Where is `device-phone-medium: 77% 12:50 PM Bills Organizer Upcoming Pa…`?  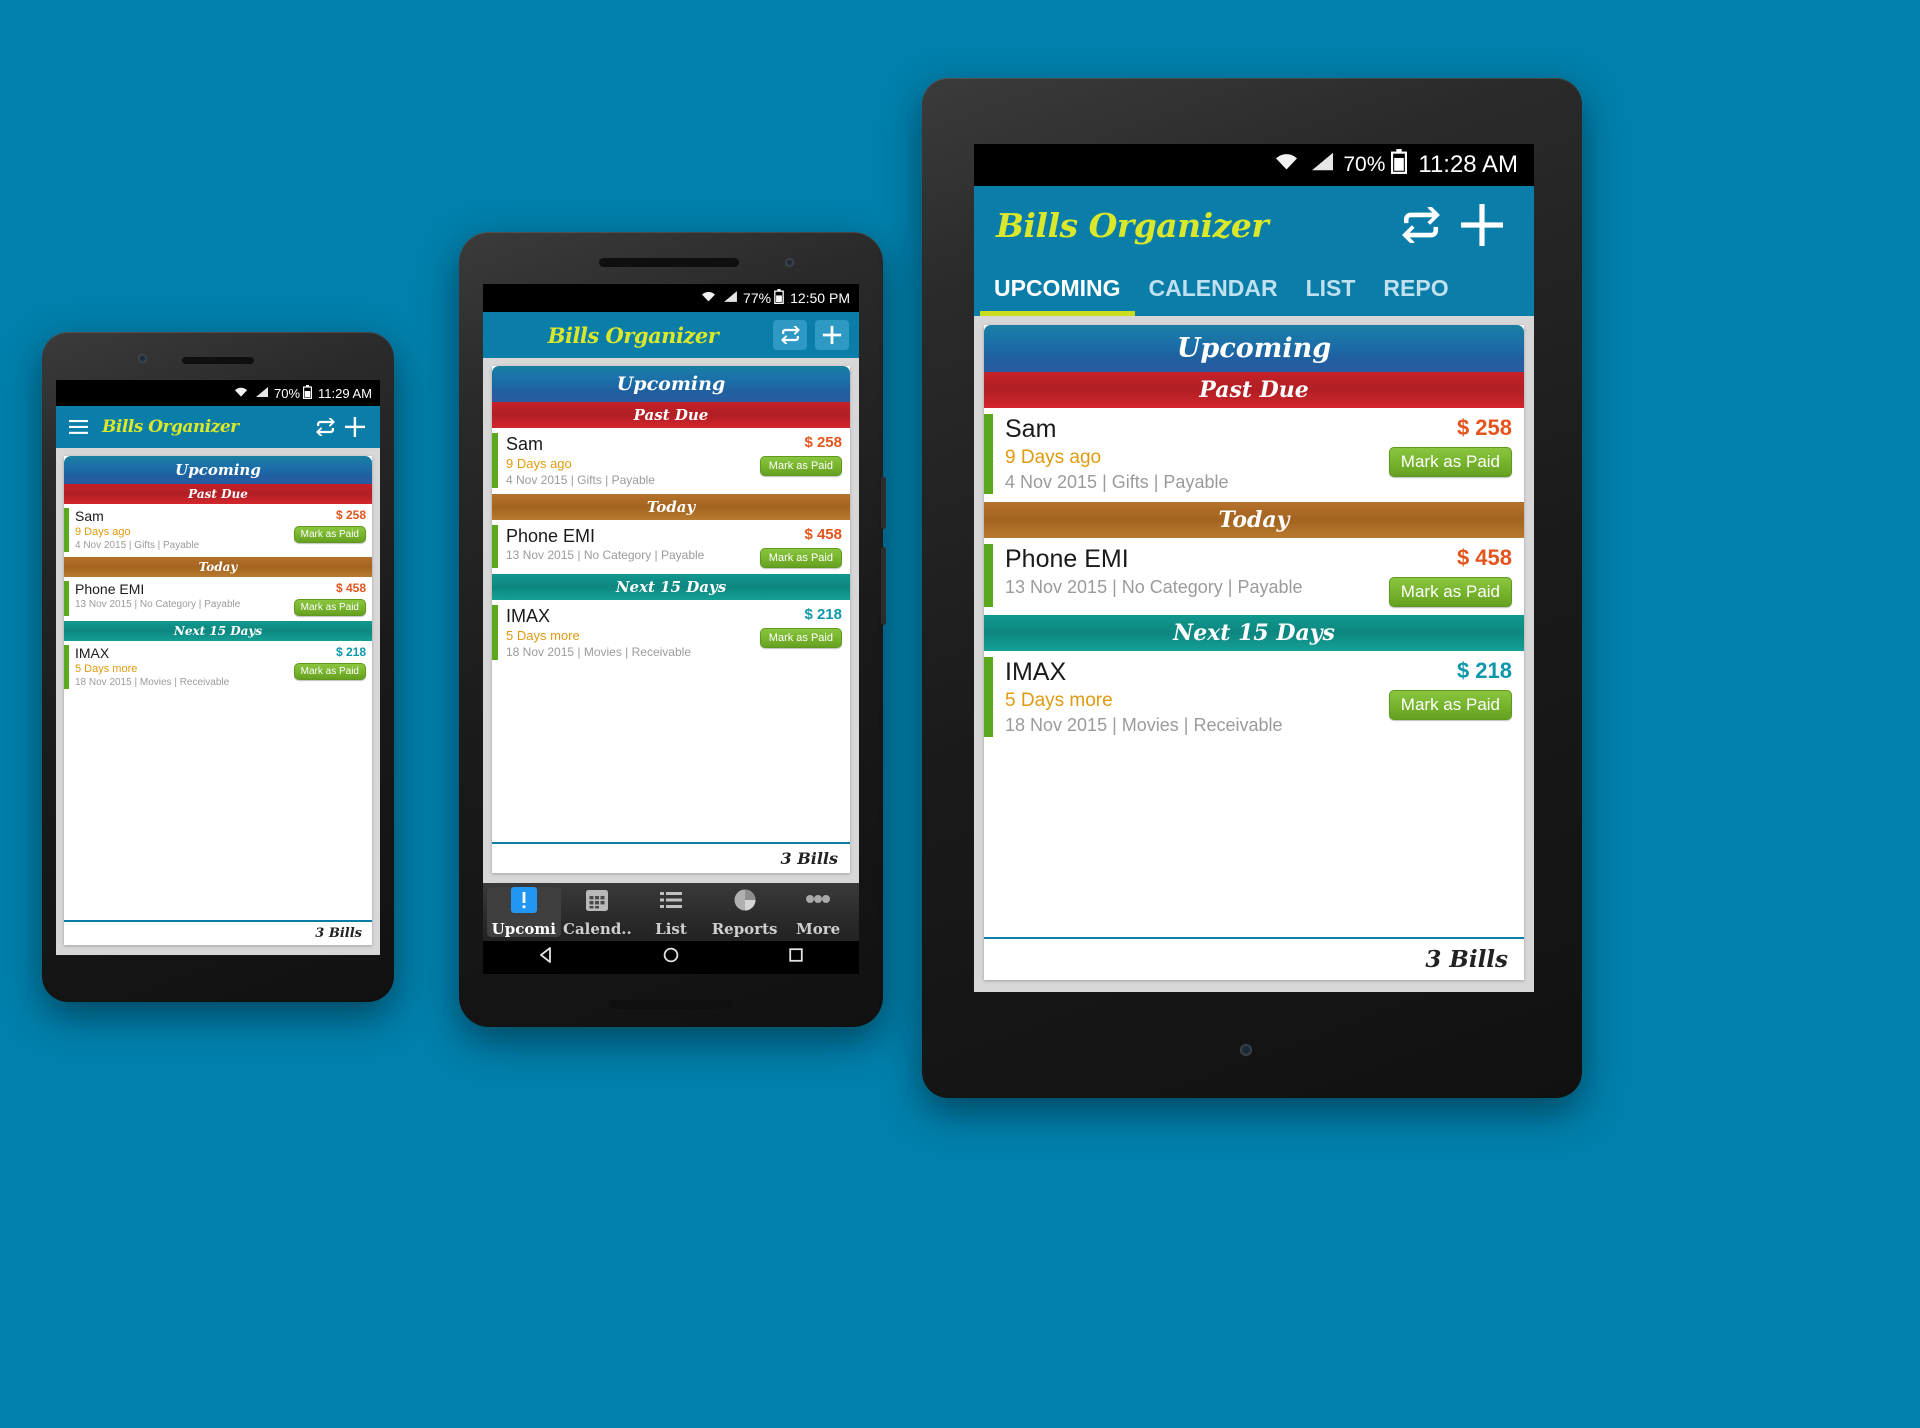 device-phone-medium: 77% 12:50 PM Bills Organizer Upcoming Pa… is located at coordinates (672, 629).